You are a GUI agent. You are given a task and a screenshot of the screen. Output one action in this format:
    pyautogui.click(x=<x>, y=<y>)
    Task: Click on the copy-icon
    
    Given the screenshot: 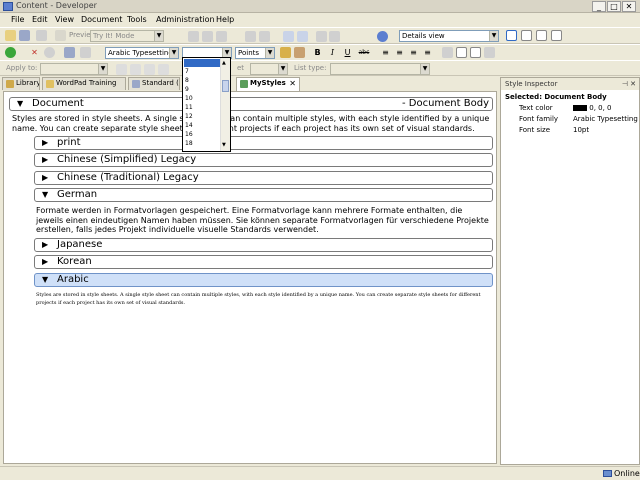 What is the action you would take?
    pyautogui.click(x=207, y=36)
    